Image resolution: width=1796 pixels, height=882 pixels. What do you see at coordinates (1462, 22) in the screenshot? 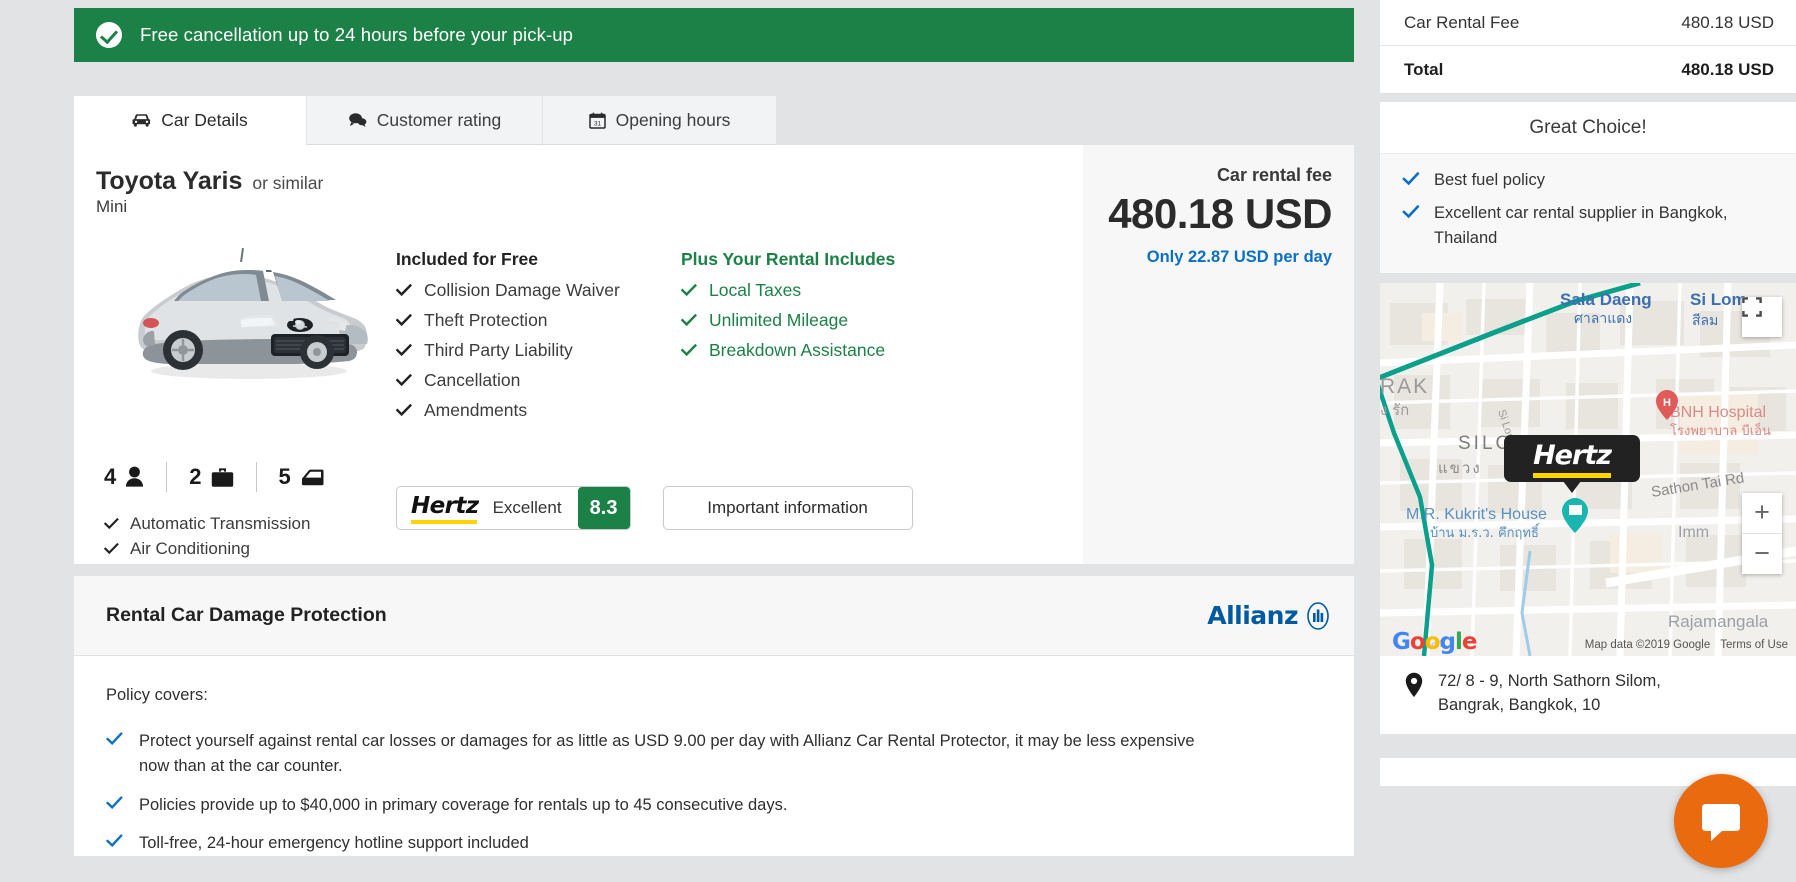
I see `fee-label: Car Rental Fee` at bounding box center [1462, 22].